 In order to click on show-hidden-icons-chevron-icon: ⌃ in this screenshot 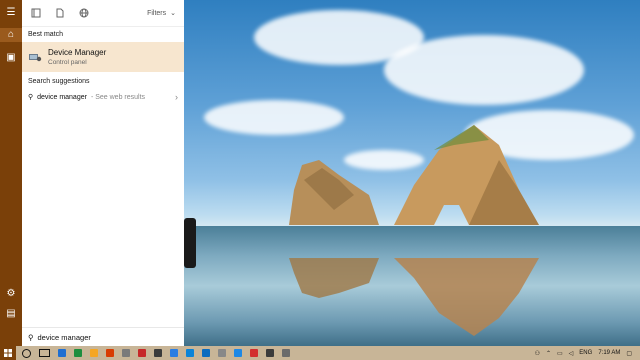, I will do `click(548, 353)`.